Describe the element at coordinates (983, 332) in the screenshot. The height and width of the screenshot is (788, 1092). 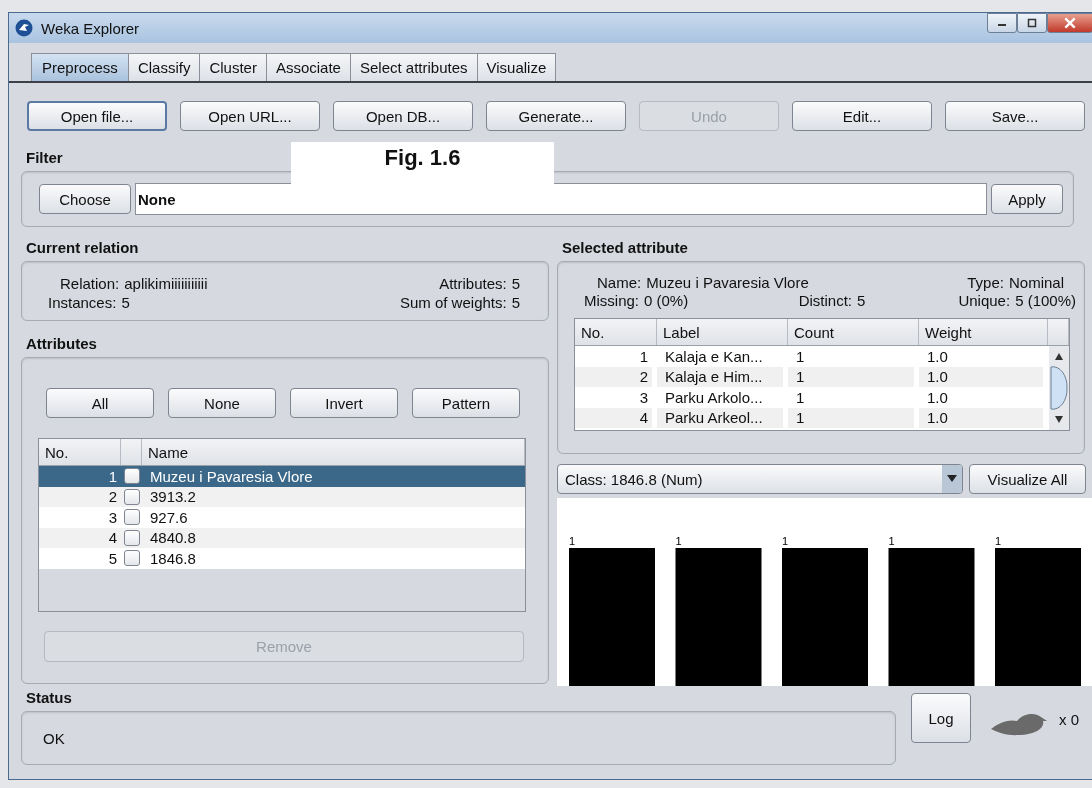
I see `column-header: Weight` at that location.